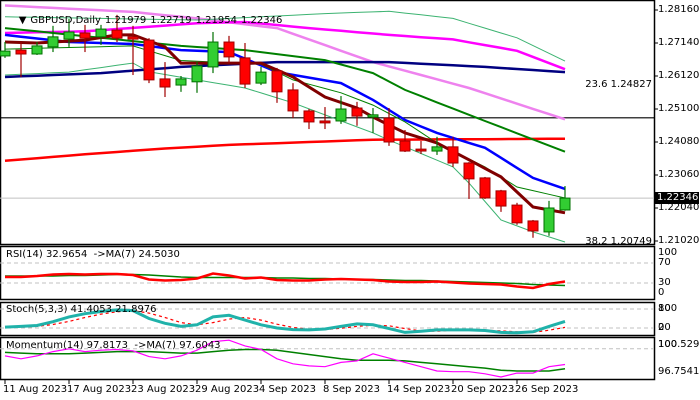 The height and width of the screenshot is (400, 700). I want to click on price-axis-label: 1.28160, so click(679, 9).